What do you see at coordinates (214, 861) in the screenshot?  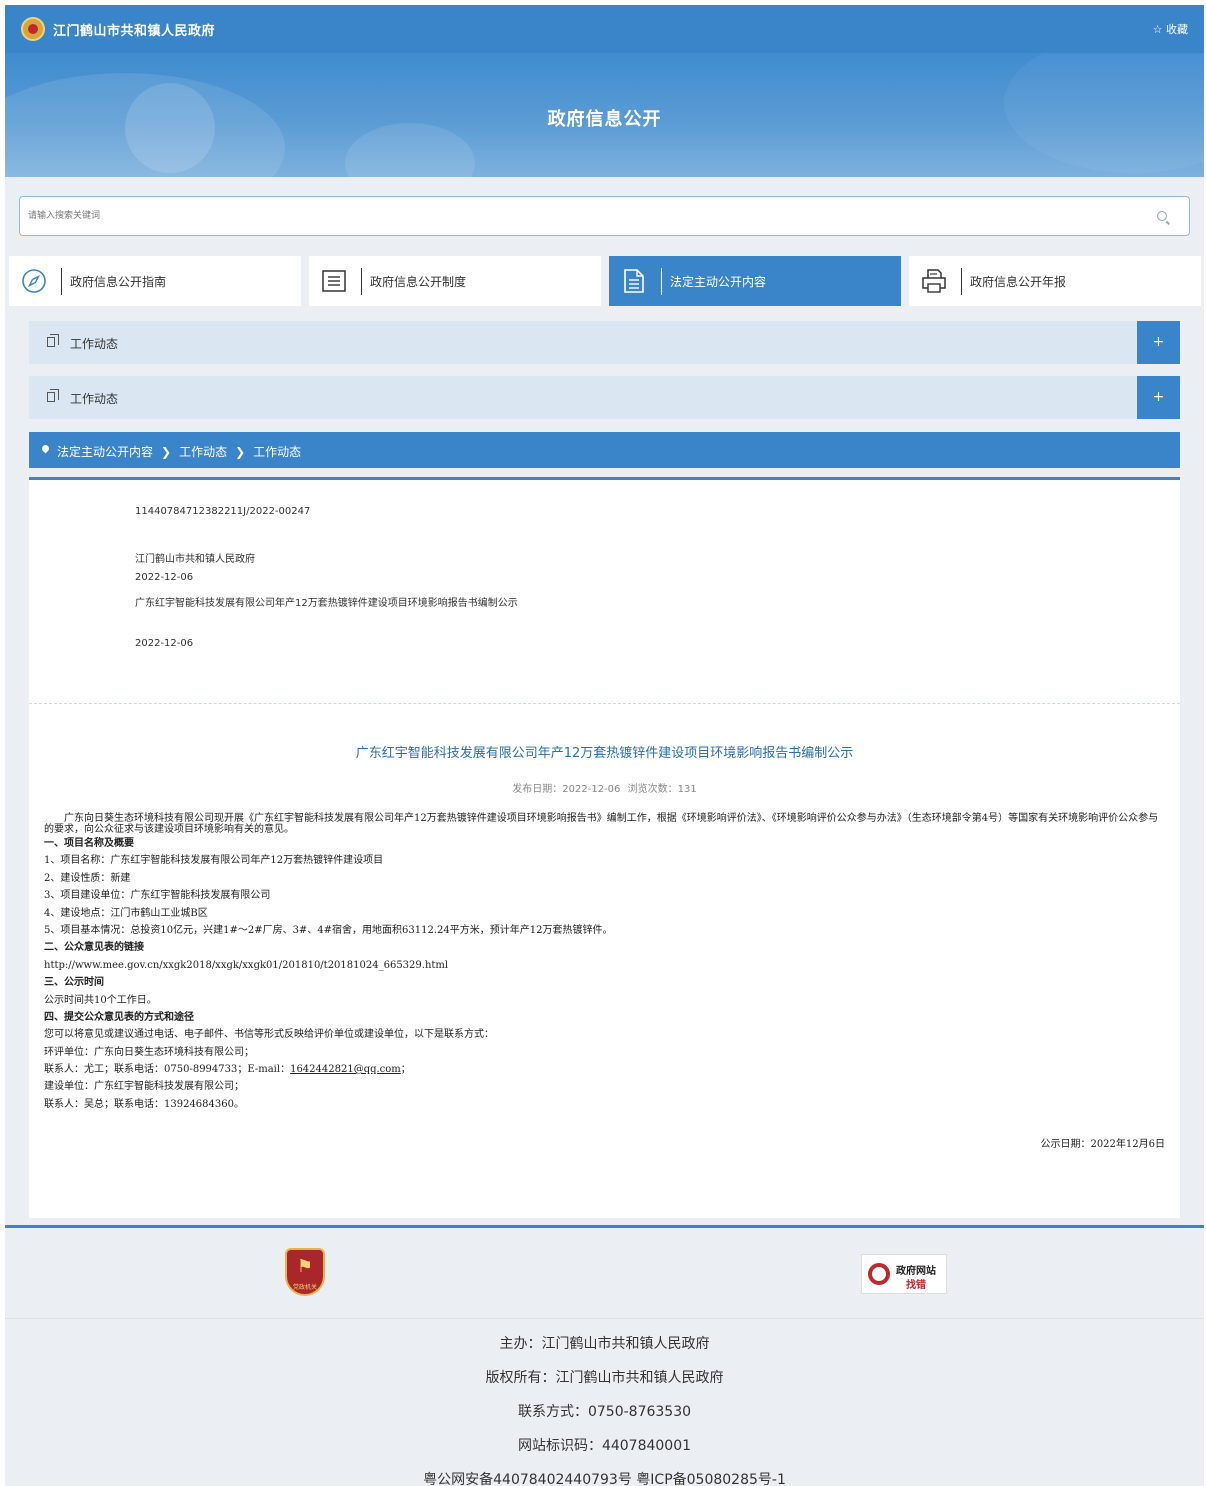 I see `article-line: 1、项目名称：广东红宇智能科技发展有限公司年产12万套热镀锌件建设项目` at bounding box center [214, 861].